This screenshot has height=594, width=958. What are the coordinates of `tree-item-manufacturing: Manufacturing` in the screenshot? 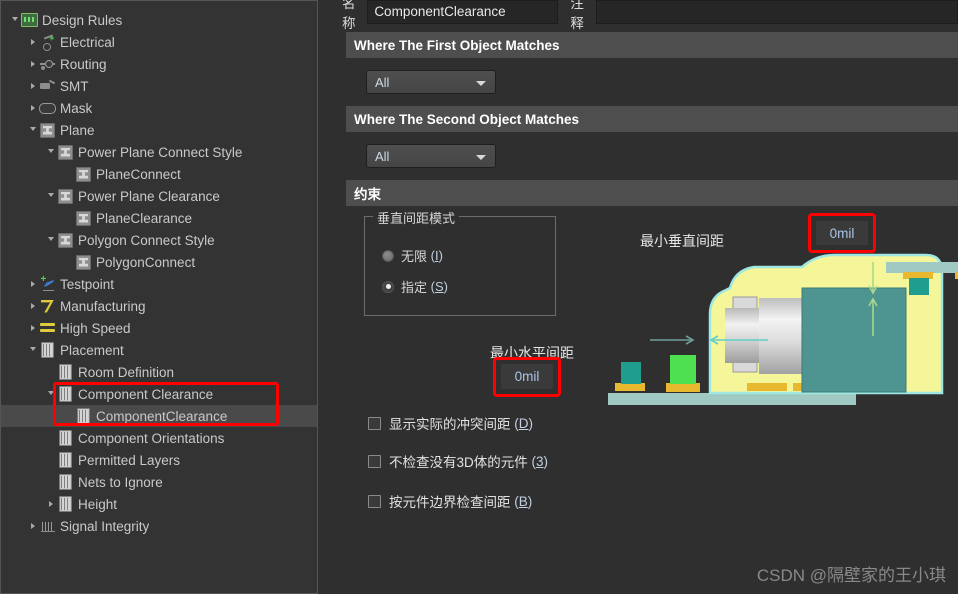 It's located at (159, 306).